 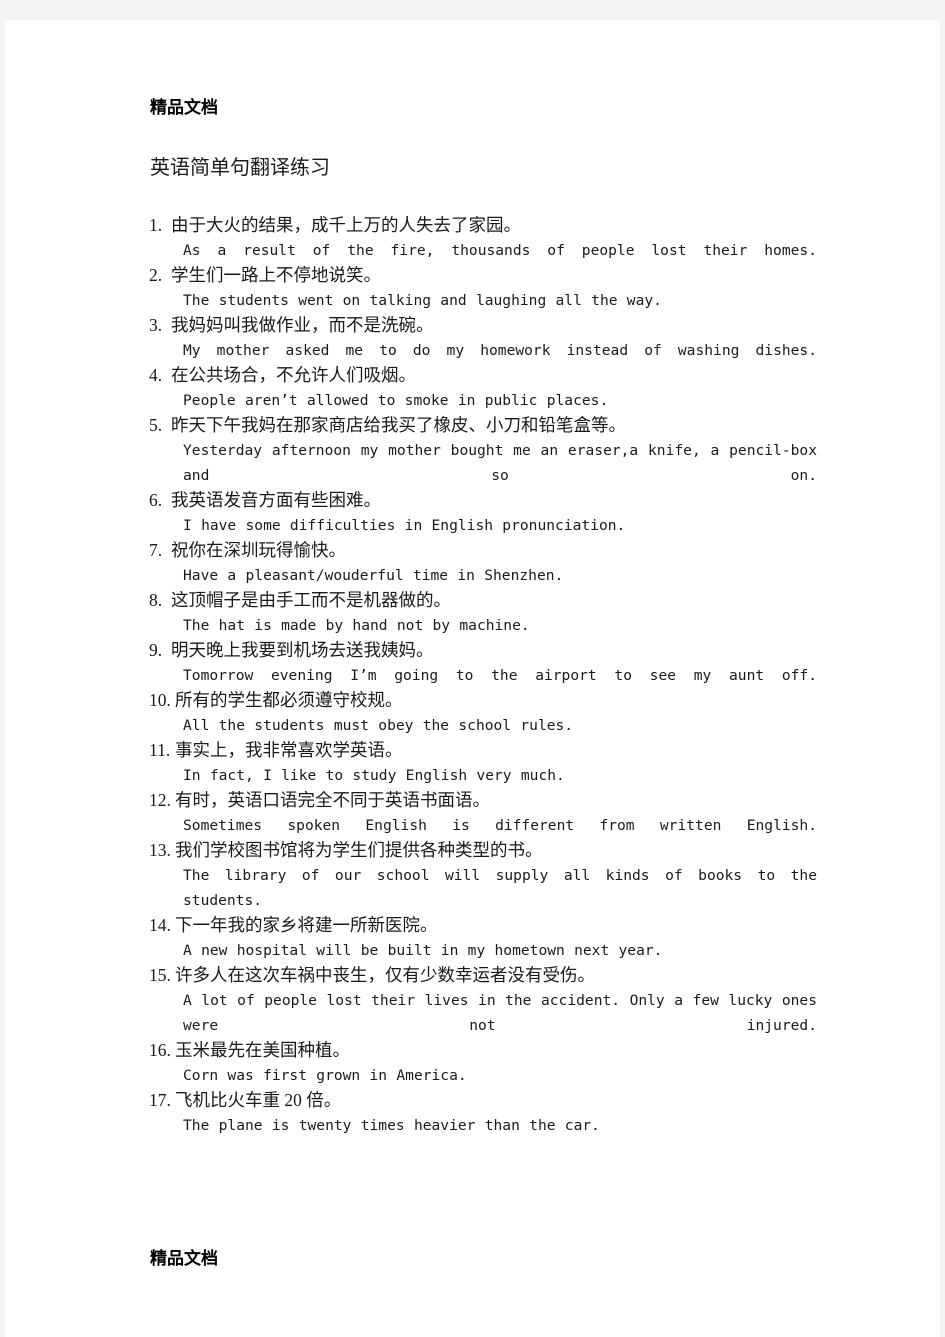 I want to click on exercise-chinese-text: 玉米最先在美国种植。, so click(x=262, y=1050).